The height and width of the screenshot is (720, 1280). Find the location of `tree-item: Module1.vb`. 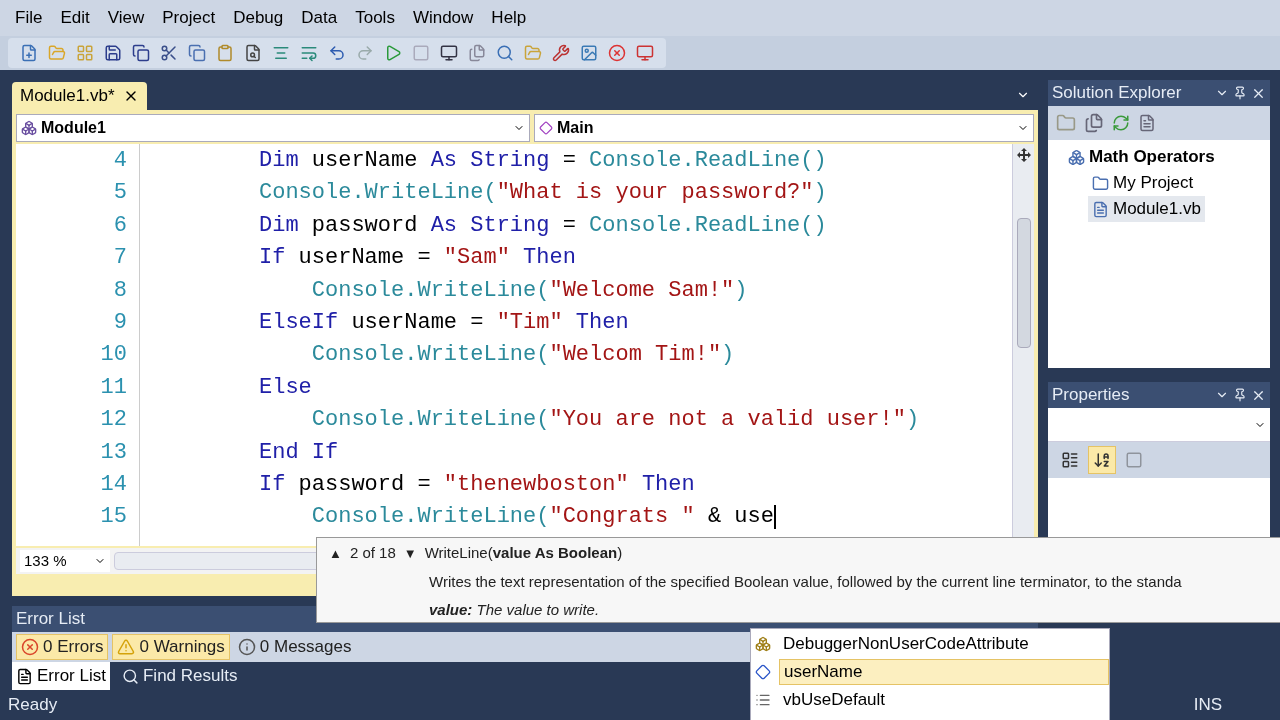

tree-item: Module1.vb is located at coordinates (1146, 209).